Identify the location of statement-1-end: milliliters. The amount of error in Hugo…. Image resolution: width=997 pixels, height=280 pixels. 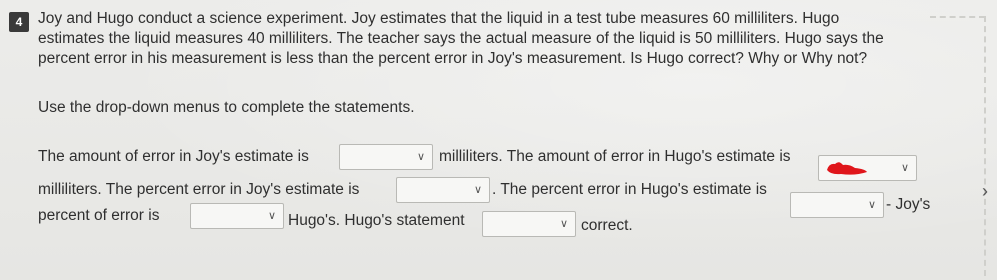
(615, 156).